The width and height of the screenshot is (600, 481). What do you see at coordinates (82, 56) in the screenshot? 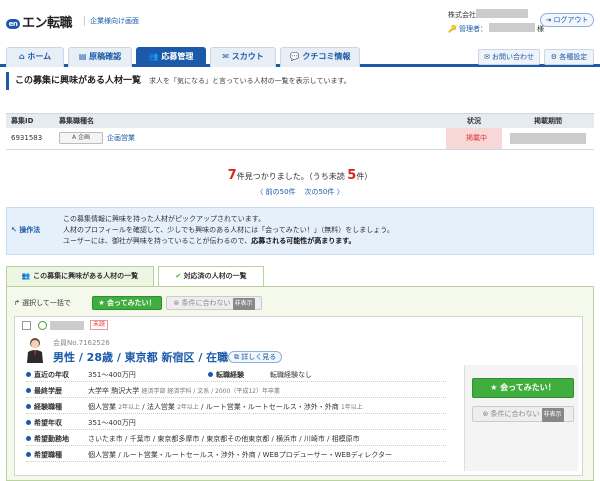
I see `document-icon: ▤` at bounding box center [82, 56].